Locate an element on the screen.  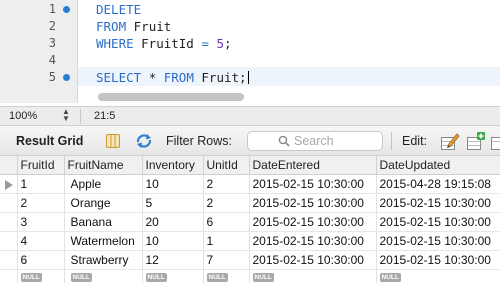
search-input is located at coordinates (337, 141).